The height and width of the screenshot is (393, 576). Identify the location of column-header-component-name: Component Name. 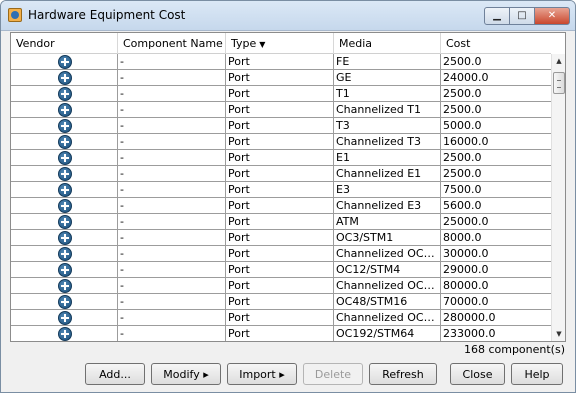
(172, 43).